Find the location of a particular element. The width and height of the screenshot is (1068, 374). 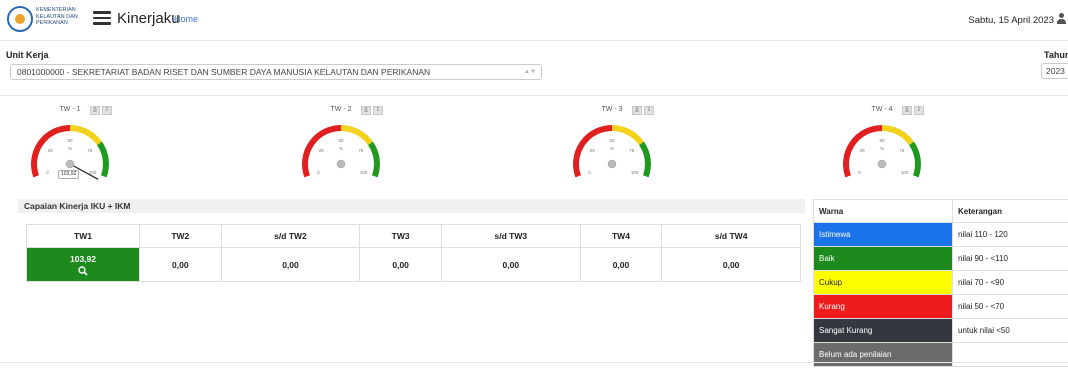

col-tw1: TW1 is located at coordinates (83, 236).